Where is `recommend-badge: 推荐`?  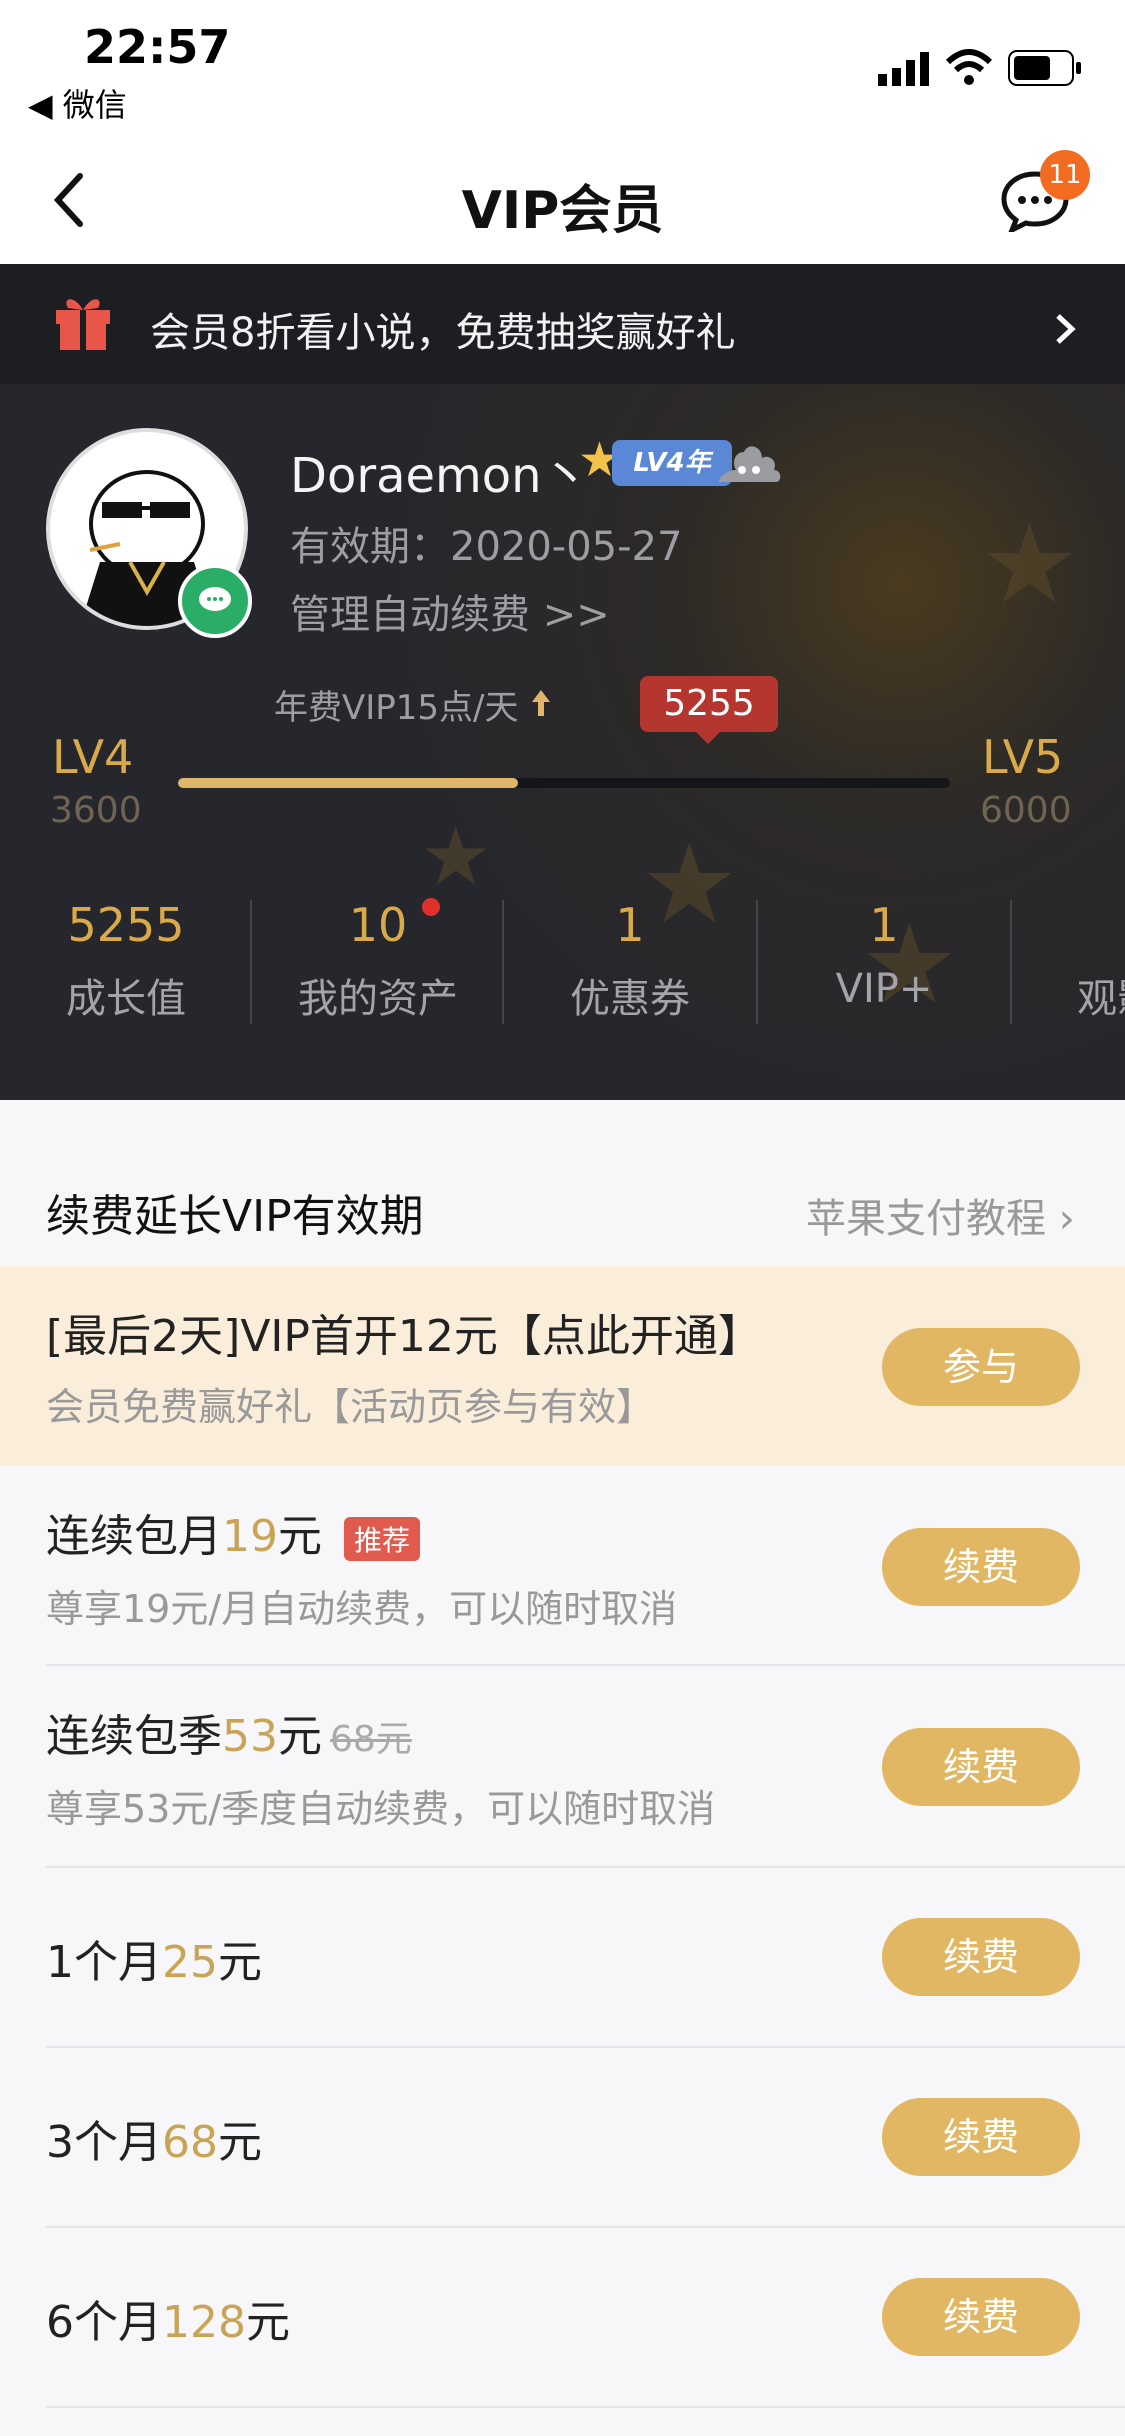
recommend-badge: 推荐 is located at coordinates (382, 1539).